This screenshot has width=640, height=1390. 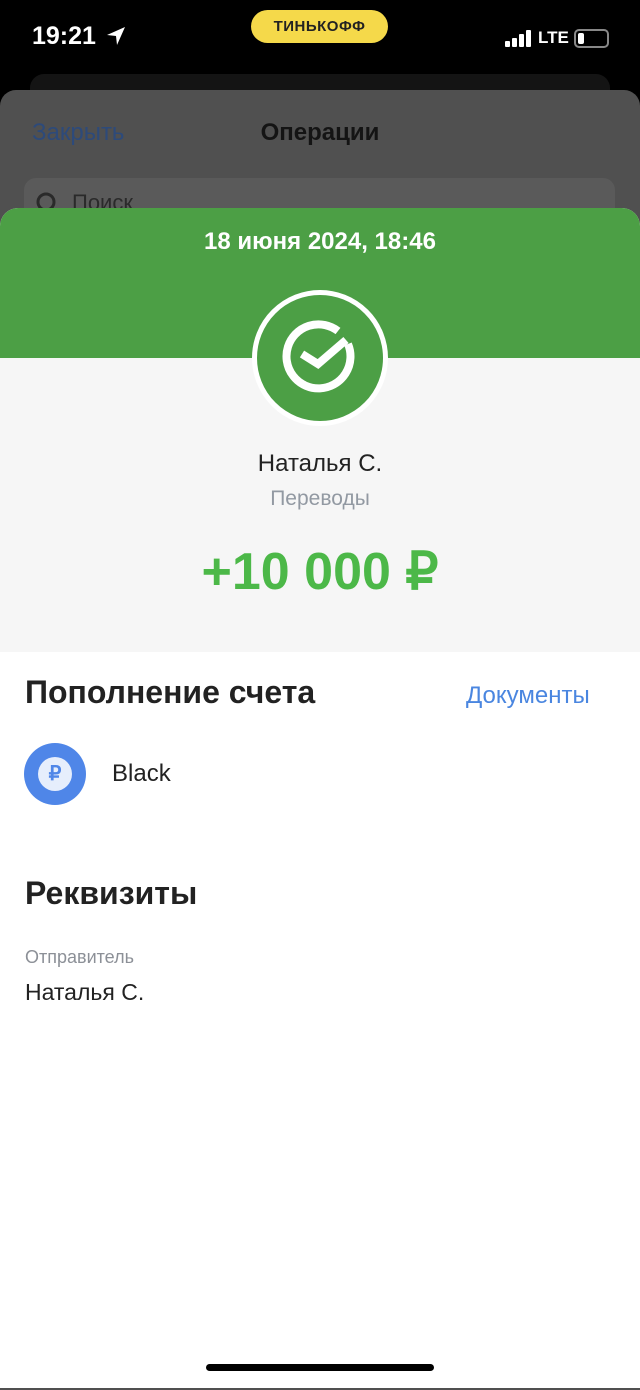 What do you see at coordinates (320, 241) in the screenshot?
I see `operation-datetime: 18 июня 2024, 18:46` at bounding box center [320, 241].